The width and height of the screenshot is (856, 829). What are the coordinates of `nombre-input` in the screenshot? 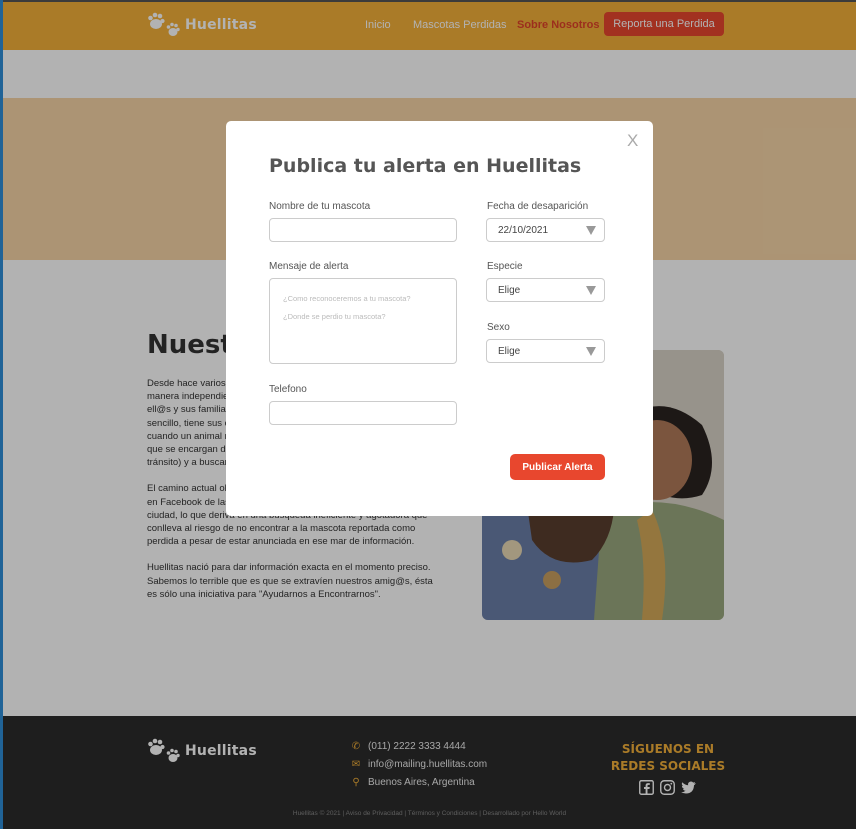 It's located at (363, 230).